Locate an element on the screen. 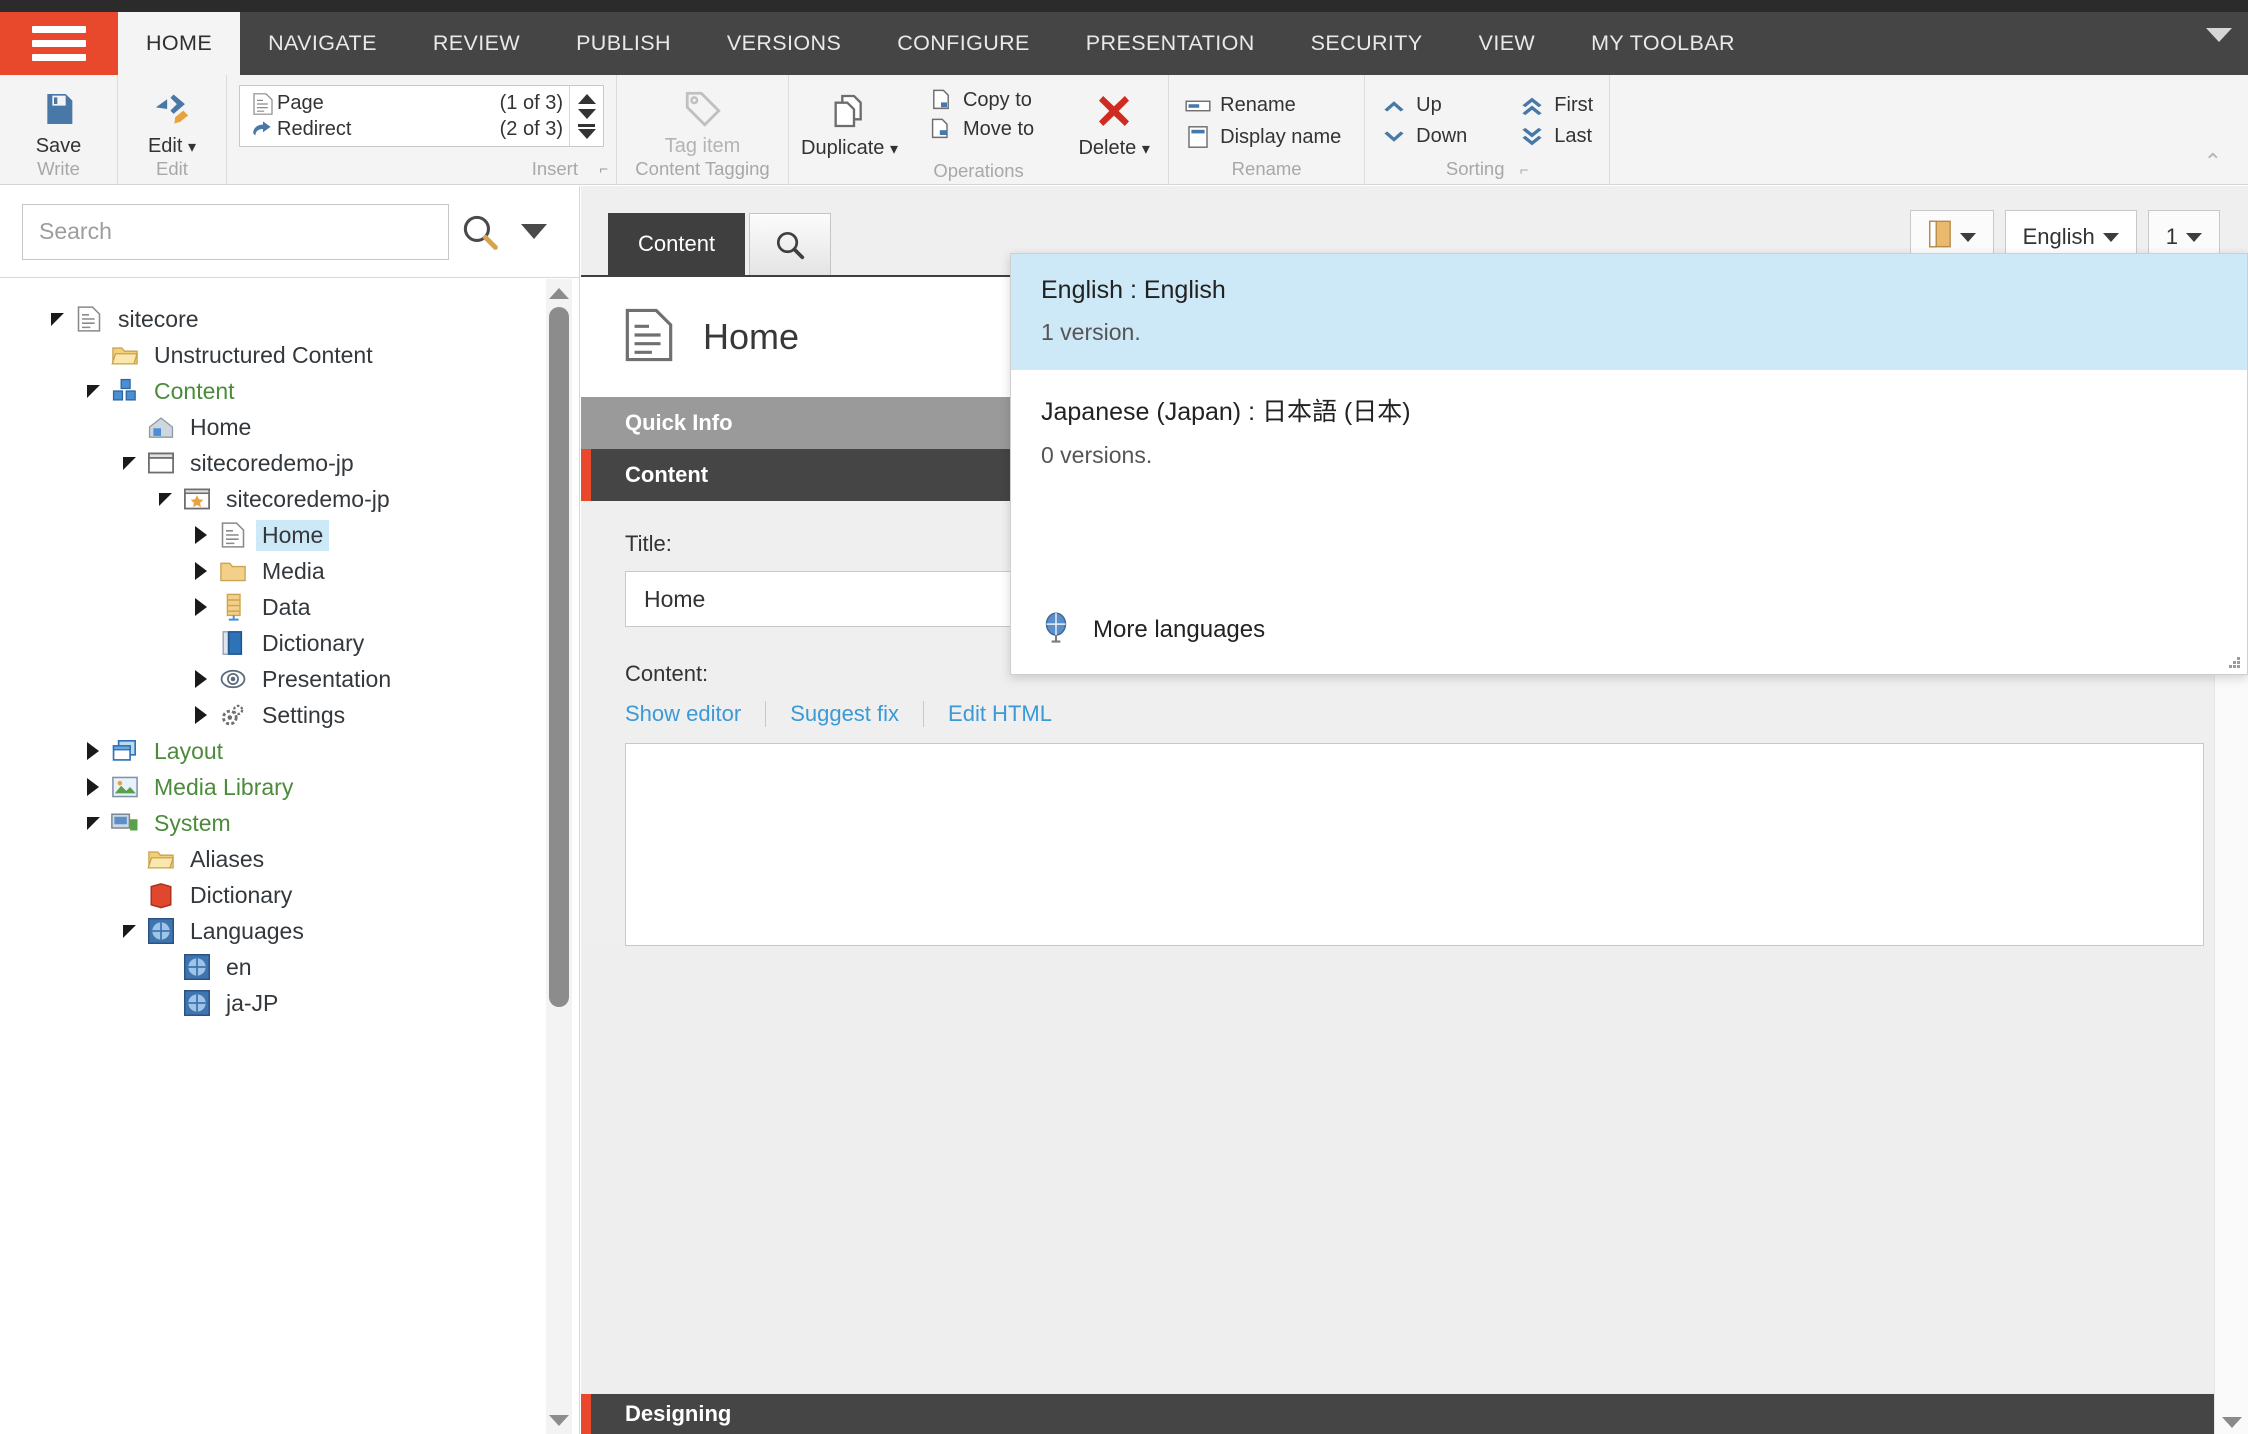 The height and width of the screenshot is (1434, 2248). tree-scrollbar is located at coordinates (559, 856).